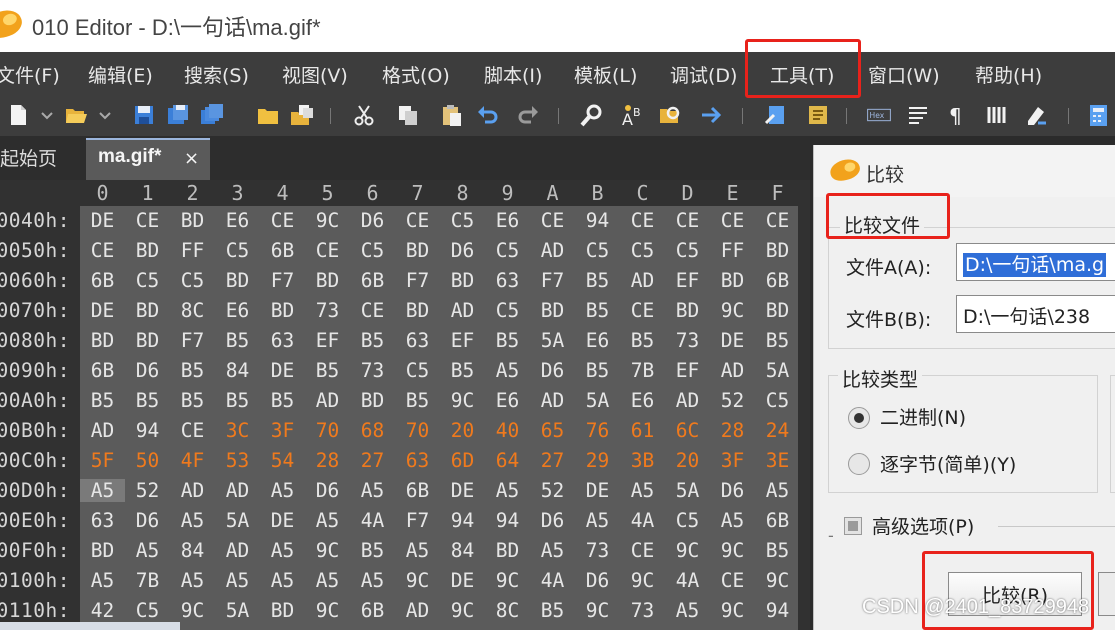  Describe the element at coordinates (597, 430) in the screenshot. I see `hex-byte: 76` at that location.